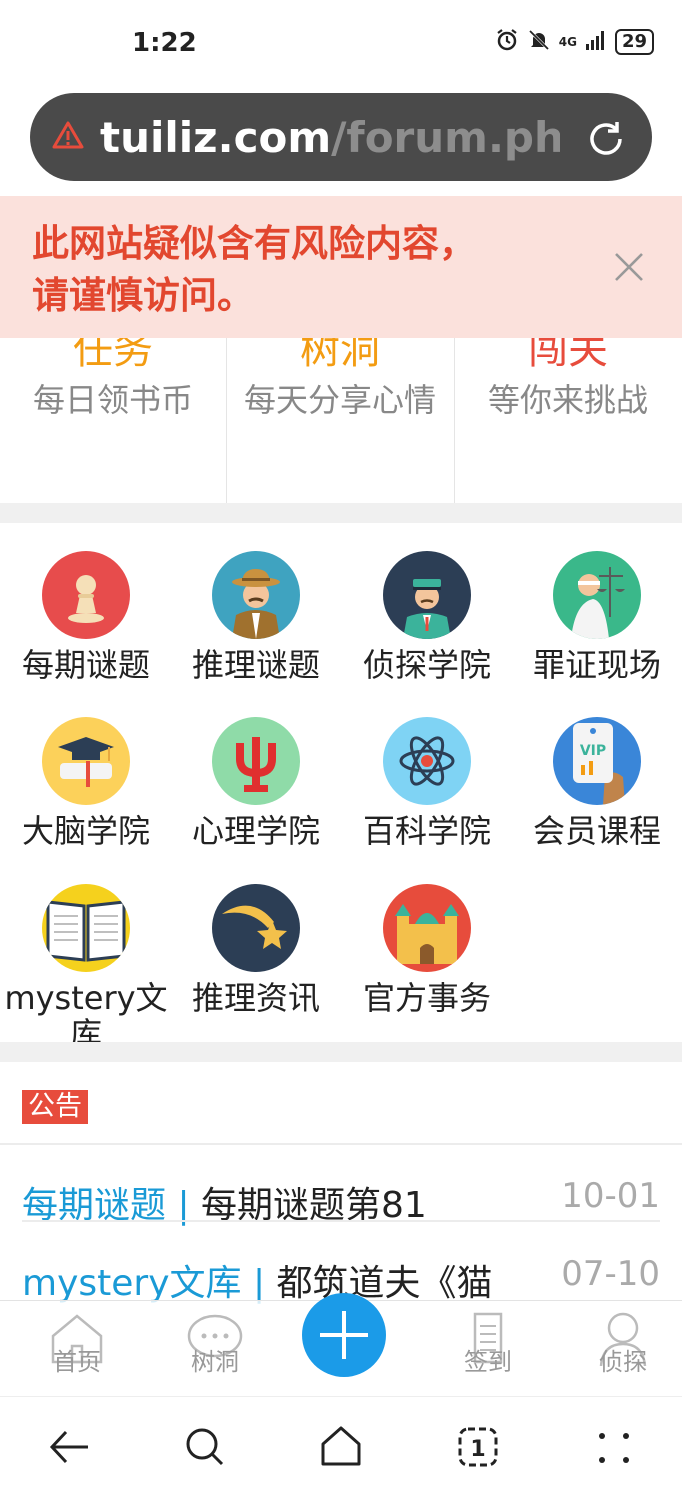 This screenshot has height=1501, width=682. I want to click on feature-subtitle: 每日领书币, so click(112, 400).